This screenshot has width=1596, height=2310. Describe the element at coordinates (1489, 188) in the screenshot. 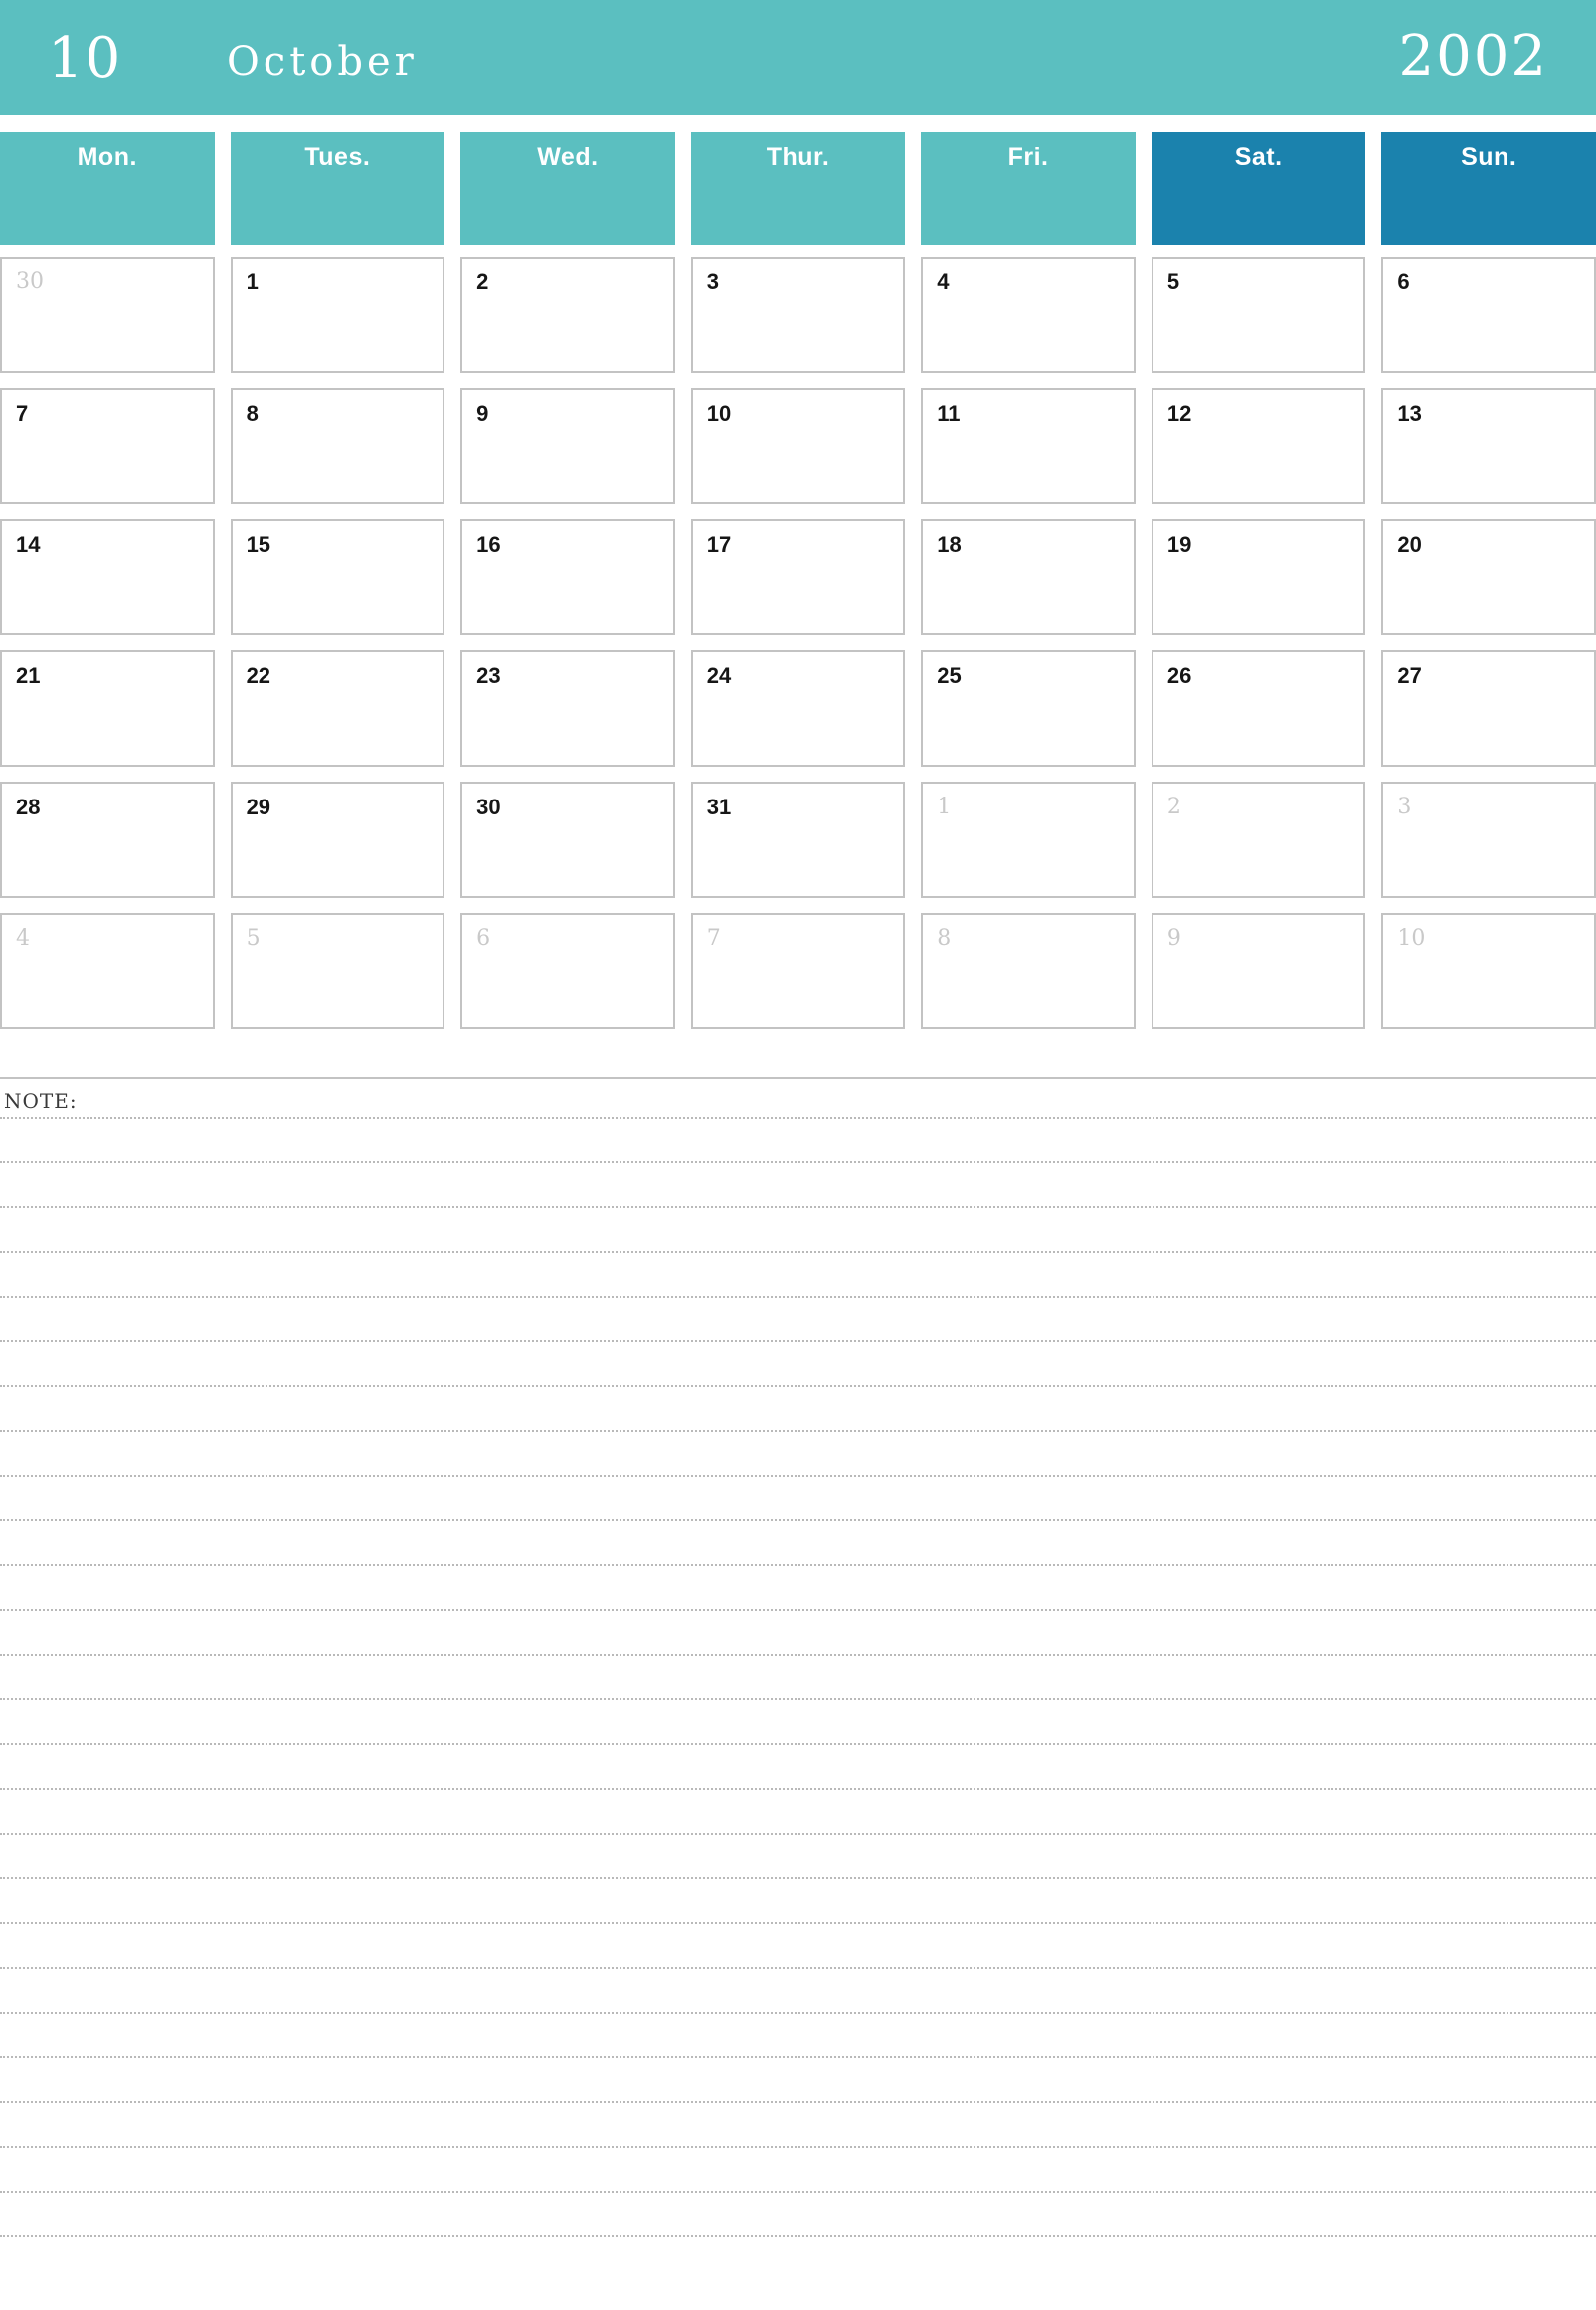

I see `weekday-header-sun: Sun.` at that location.